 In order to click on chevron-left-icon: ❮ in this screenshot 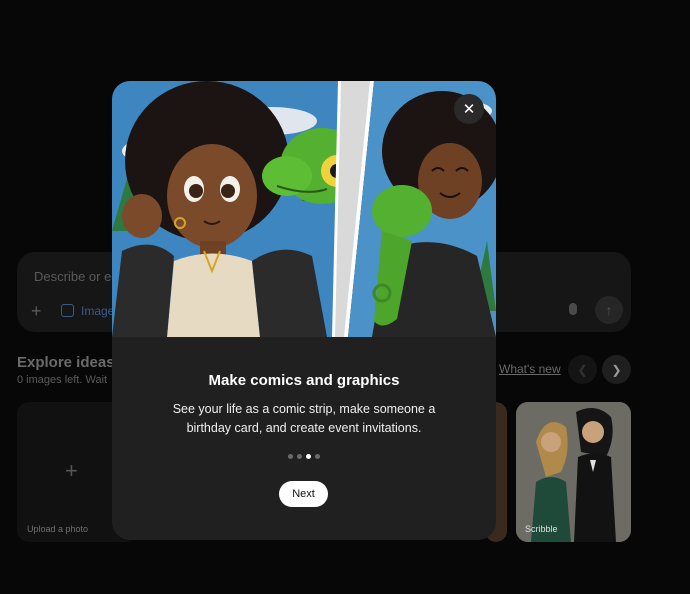, I will do `click(582, 369)`.